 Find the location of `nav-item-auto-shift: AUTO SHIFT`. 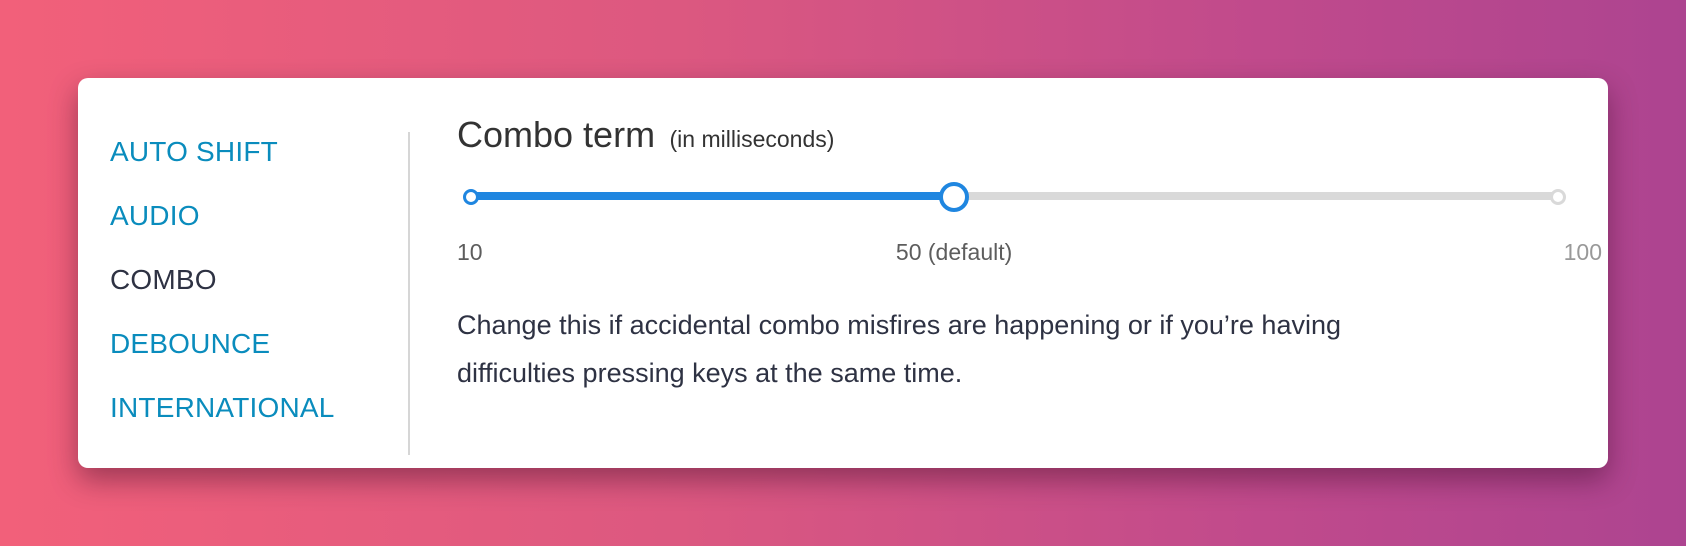

nav-item-auto-shift: AUTO SHIFT is located at coordinates (222, 166).